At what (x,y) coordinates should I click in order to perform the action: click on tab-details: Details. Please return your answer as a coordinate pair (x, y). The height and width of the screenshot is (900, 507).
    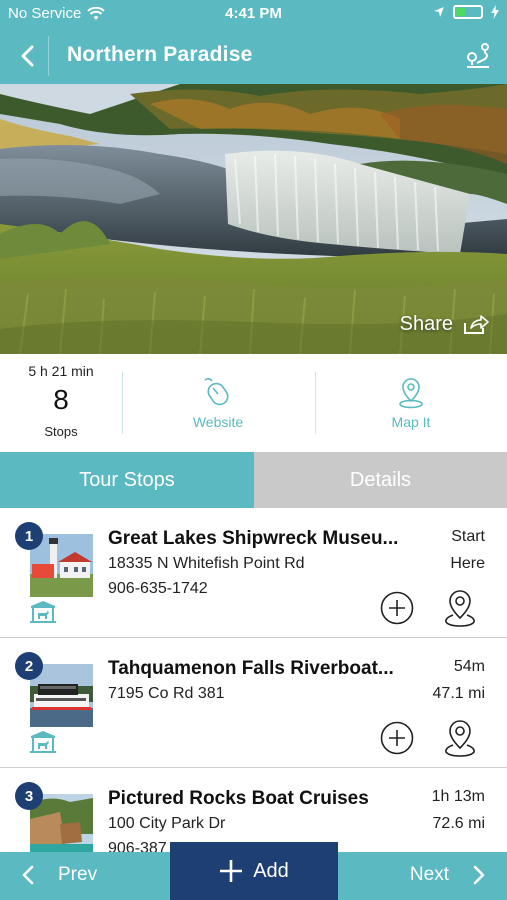
    Looking at the image, I should click on (380, 480).